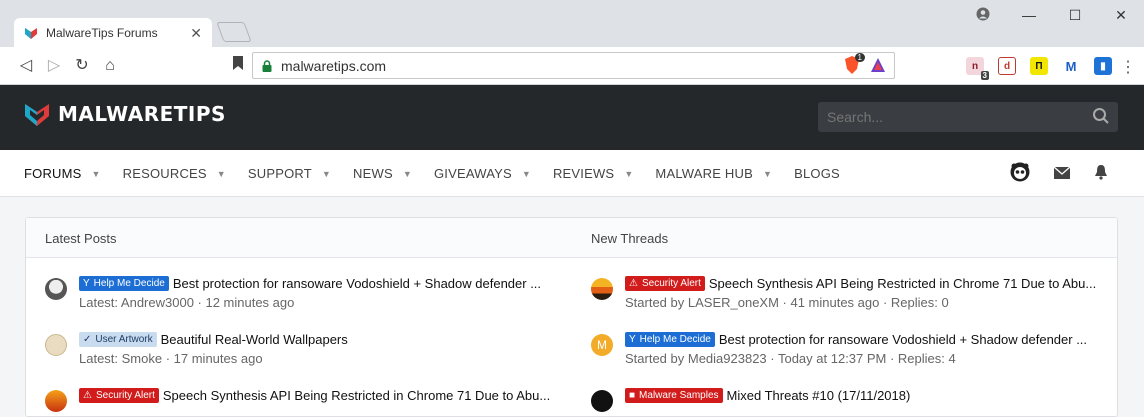  Describe the element at coordinates (267, 65) in the screenshot. I see `lock-icon` at that location.